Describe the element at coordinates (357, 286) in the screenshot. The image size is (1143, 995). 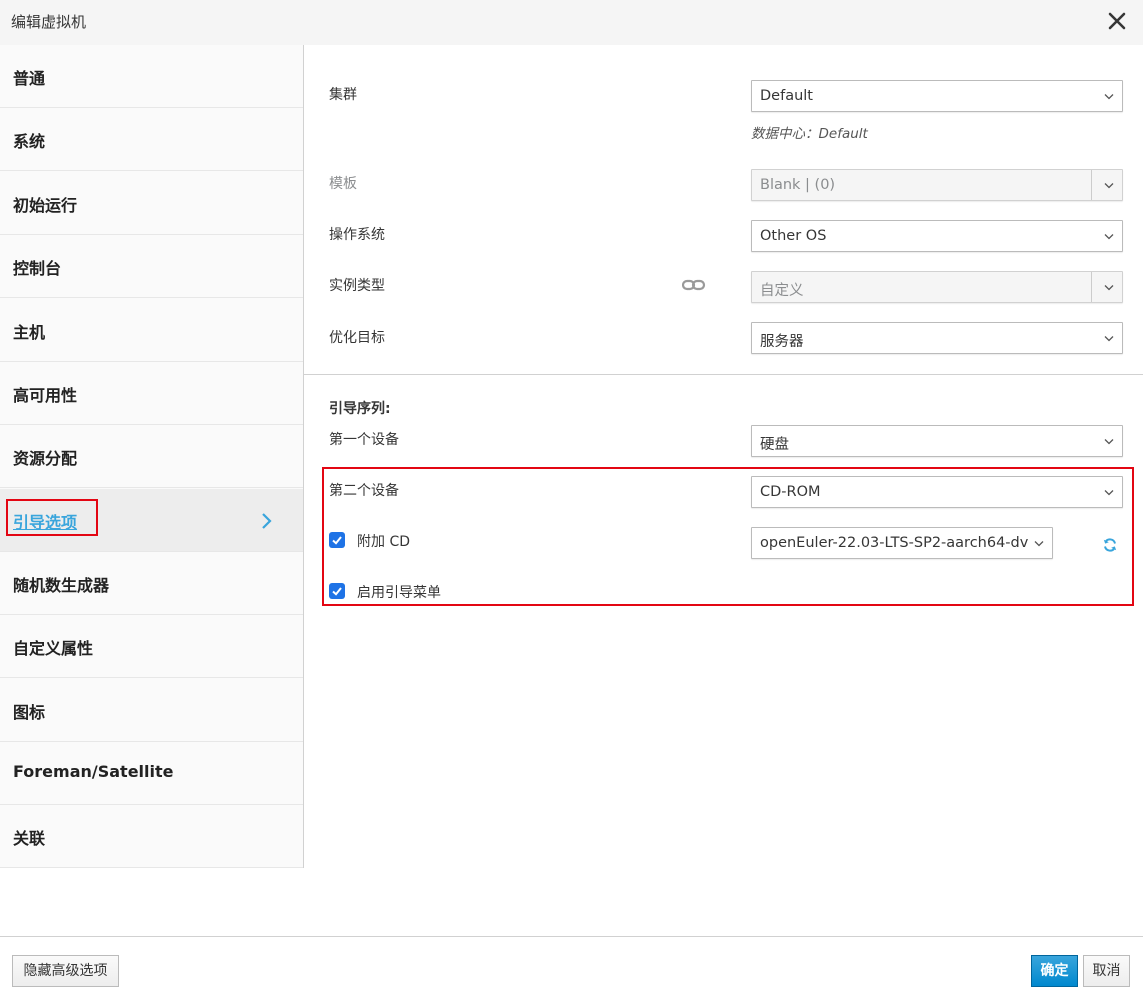
I see `instance-type-label: 实例类型` at that location.